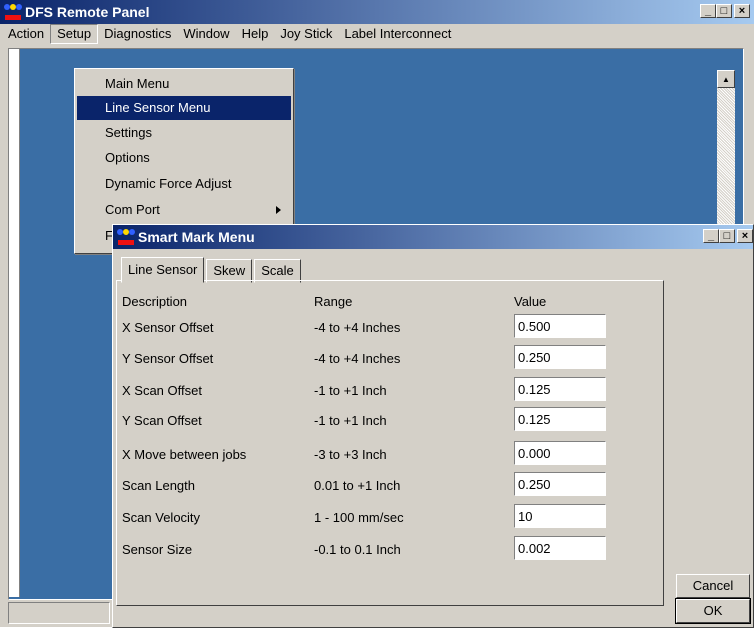  Describe the element at coordinates (530, 301) in the screenshot. I see `header-value: Value` at that location.